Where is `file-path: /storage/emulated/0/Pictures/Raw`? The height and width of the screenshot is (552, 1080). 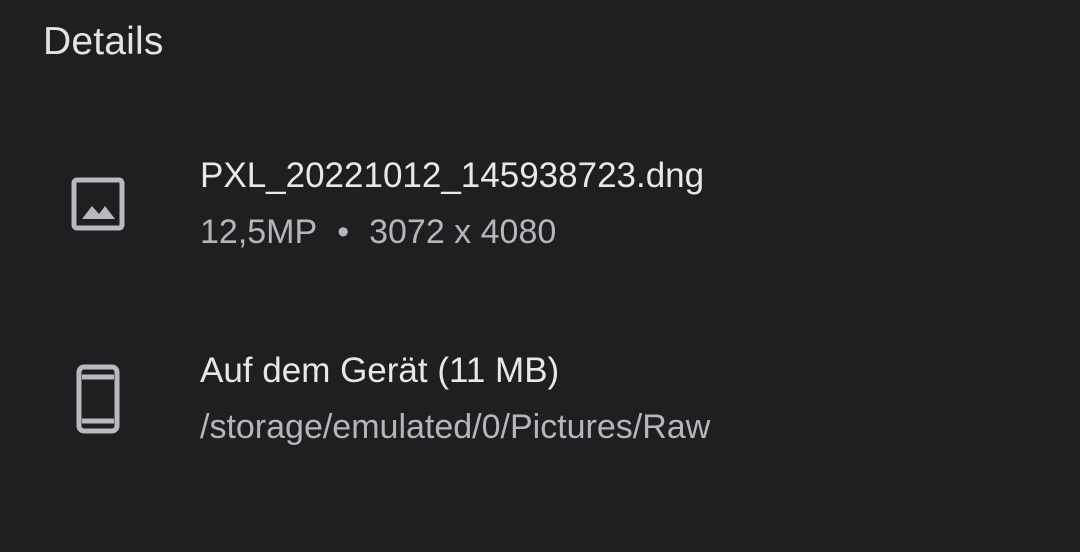
file-path: /storage/emulated/0/Pictures/Raw is located at coordinates (455, 427).